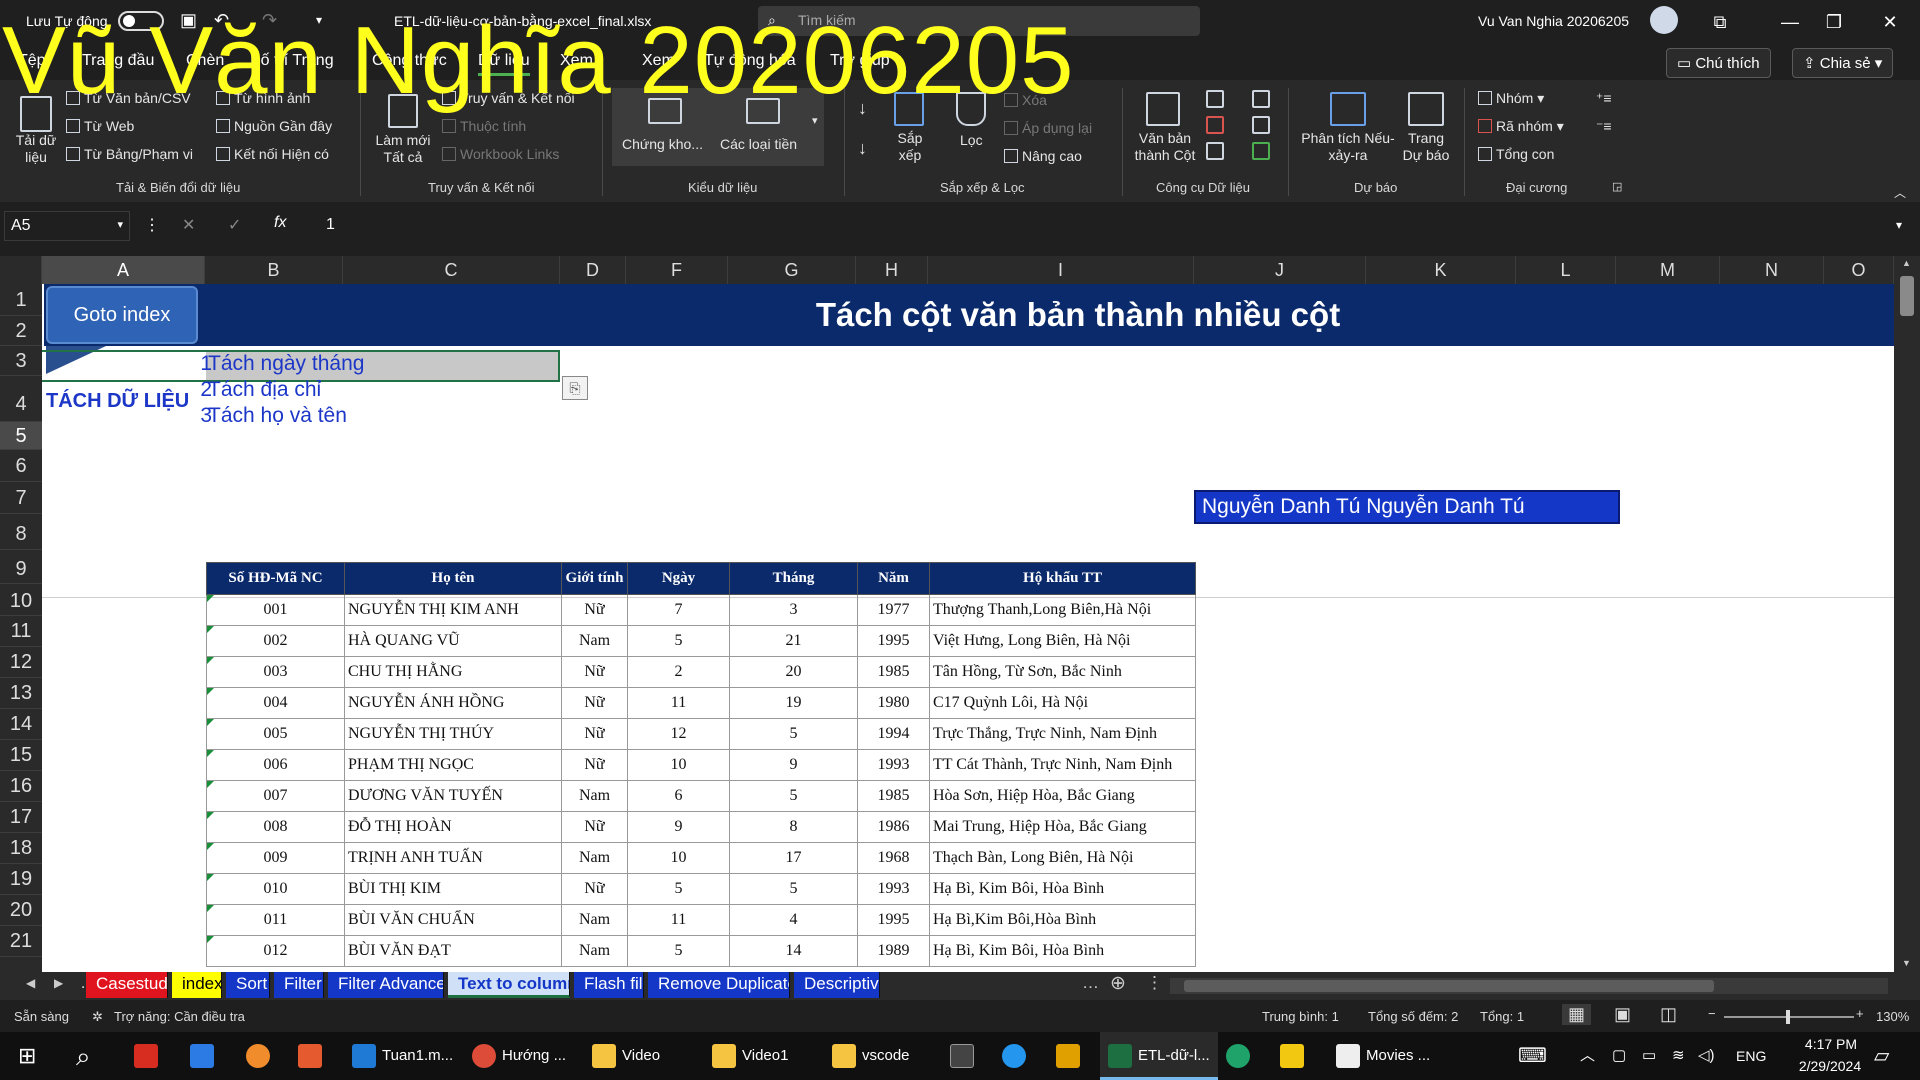 The height and width of the screenshot is (1080, 1920). Describe the element at coordinates (893, 765) in the screenshot. I see `table-cell: 1993` at that location.